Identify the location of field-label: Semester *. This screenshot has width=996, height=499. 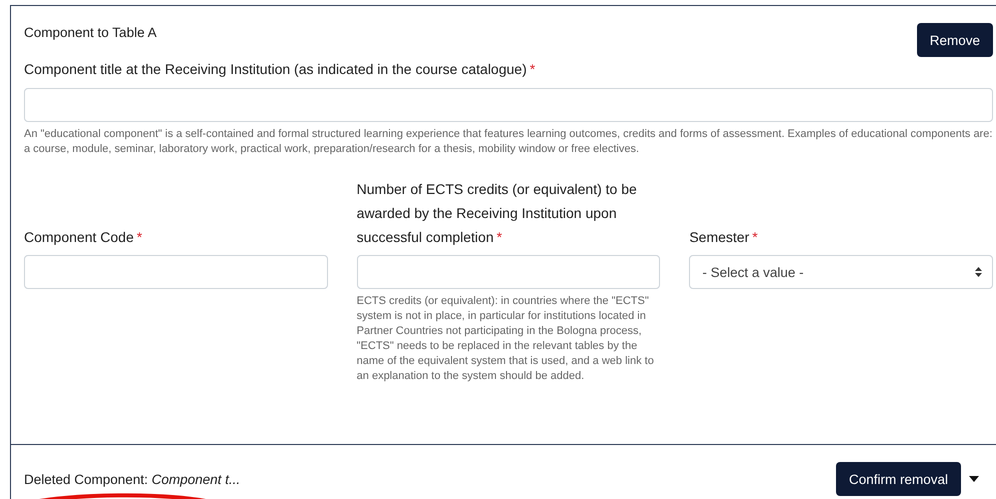
(723, 237).